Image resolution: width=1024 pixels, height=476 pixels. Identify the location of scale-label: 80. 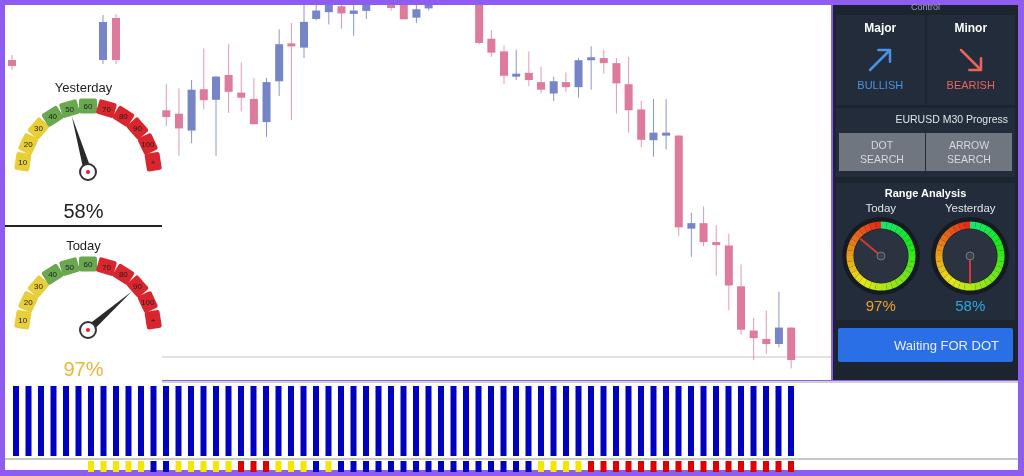
(123, 117).